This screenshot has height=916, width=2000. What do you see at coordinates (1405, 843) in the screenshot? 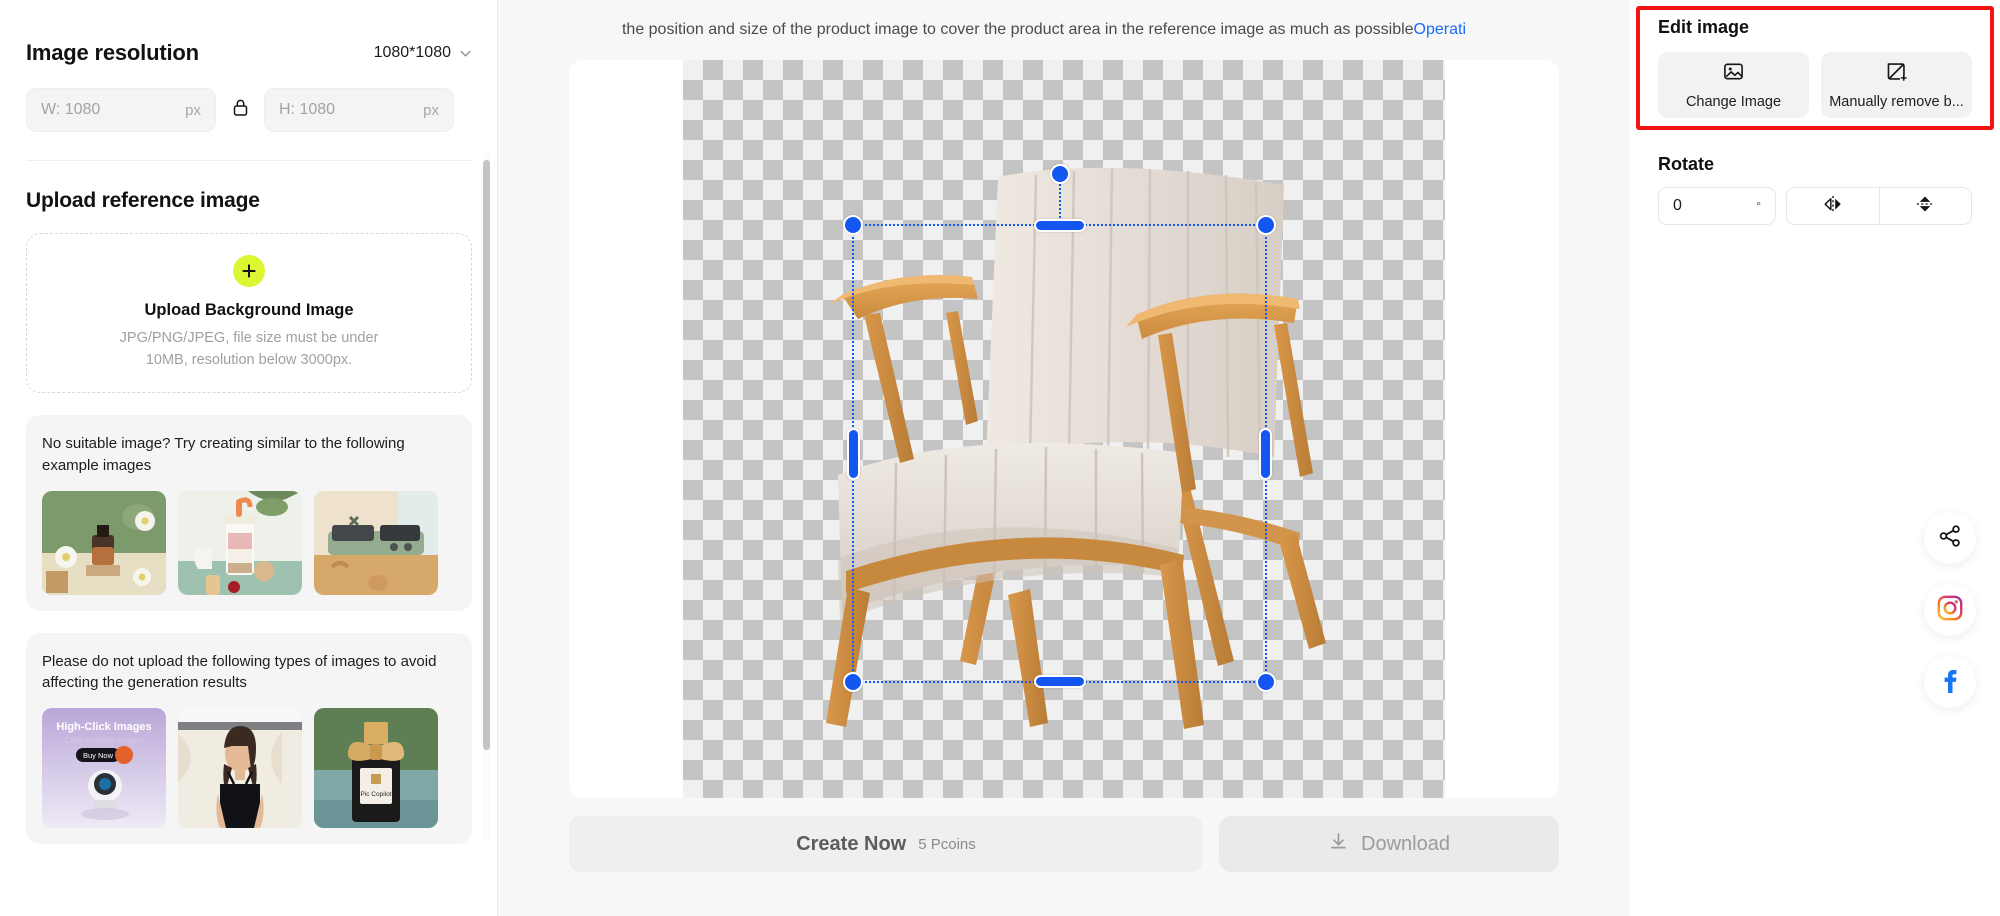
I see `download-label: Download` at bounding box center [1405, 843].